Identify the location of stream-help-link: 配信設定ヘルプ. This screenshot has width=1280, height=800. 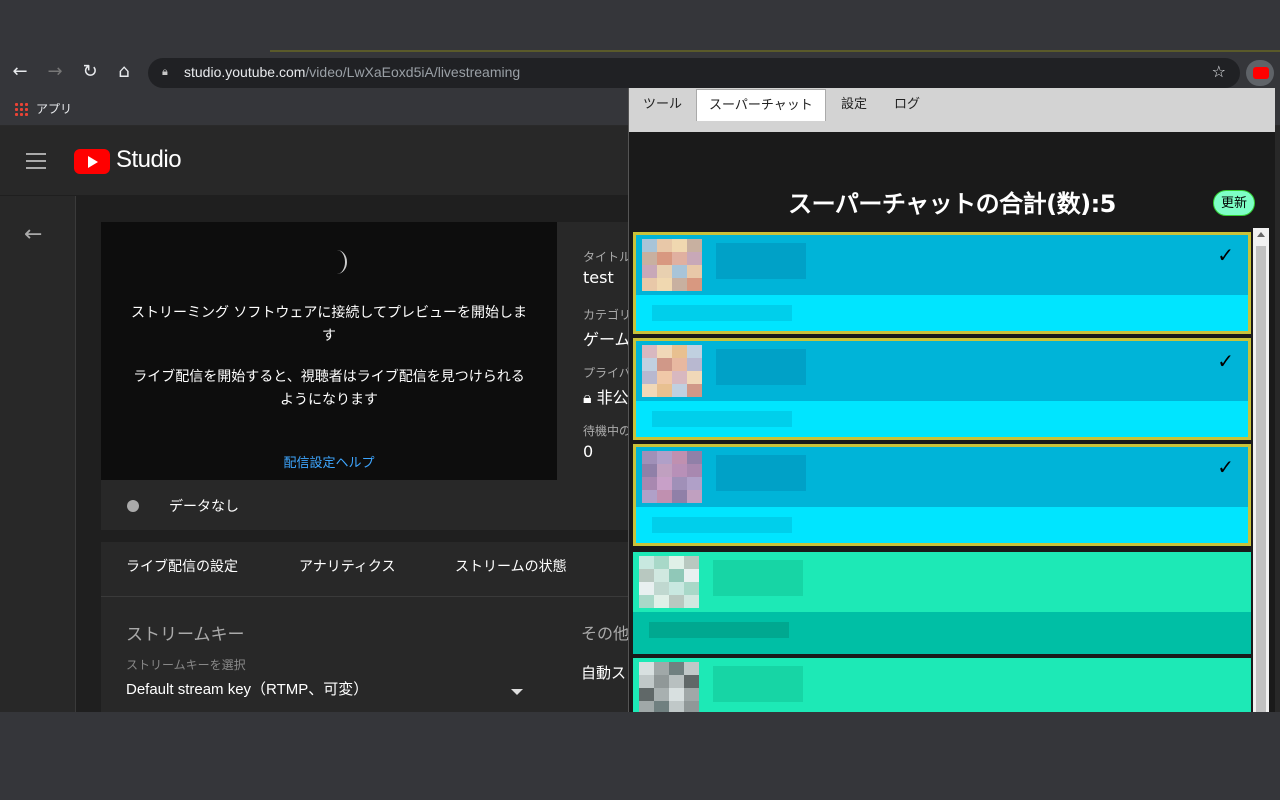
(329, 461).